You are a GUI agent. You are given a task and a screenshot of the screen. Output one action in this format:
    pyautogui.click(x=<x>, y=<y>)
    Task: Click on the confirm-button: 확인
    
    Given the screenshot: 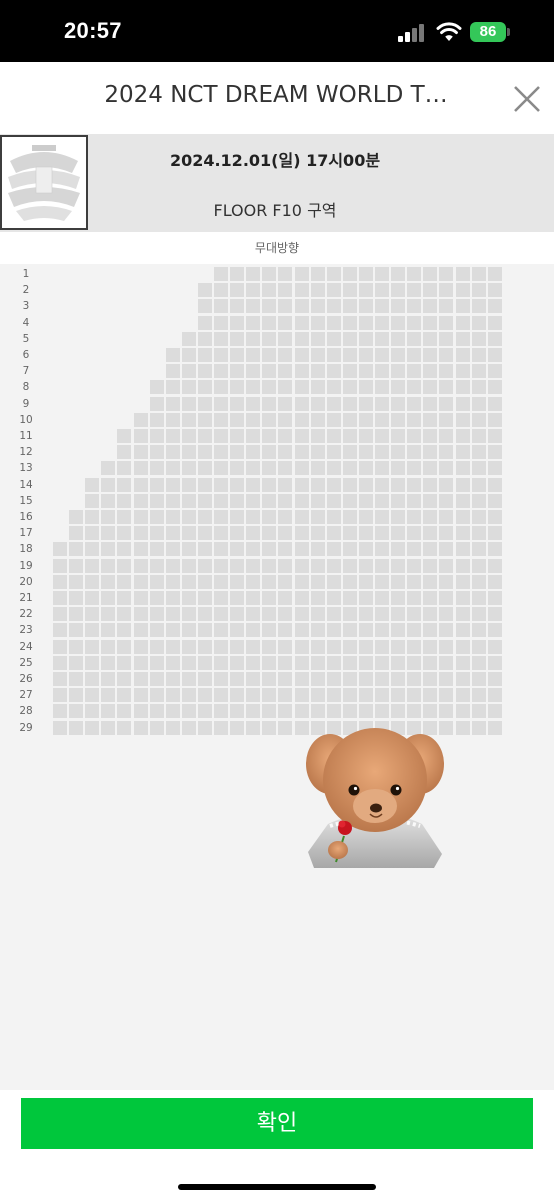 What is the action you would take?
    pyautogui.click(x=277, y=1123)
    